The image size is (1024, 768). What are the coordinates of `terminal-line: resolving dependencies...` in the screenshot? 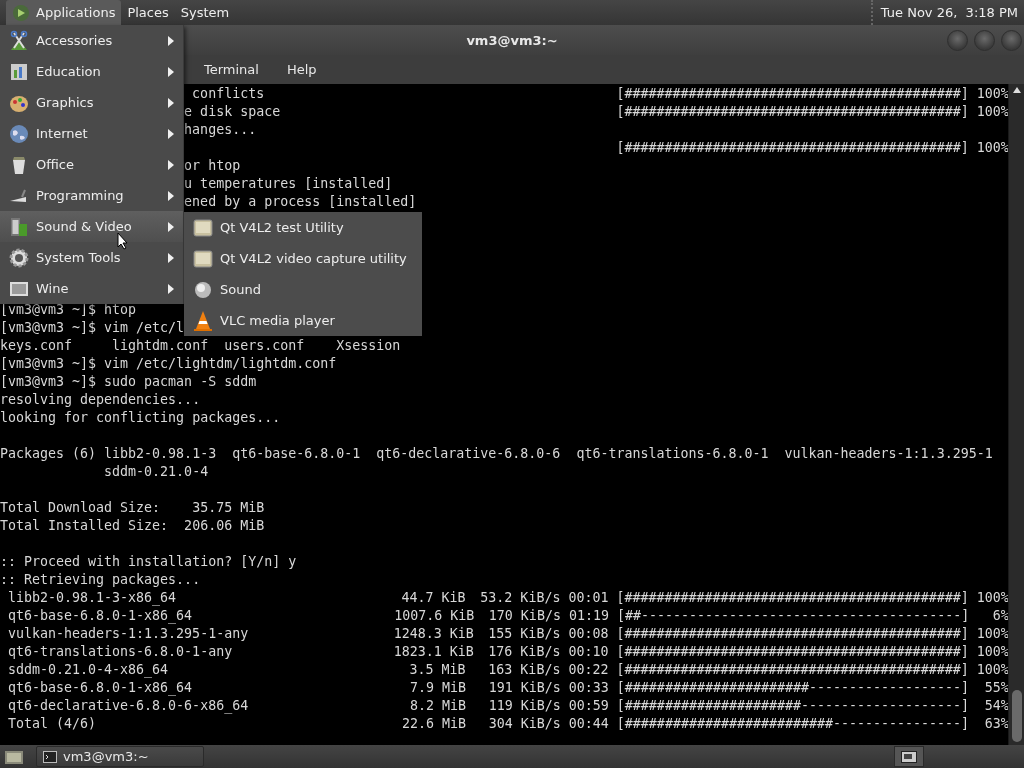 It's located at (100, 400).